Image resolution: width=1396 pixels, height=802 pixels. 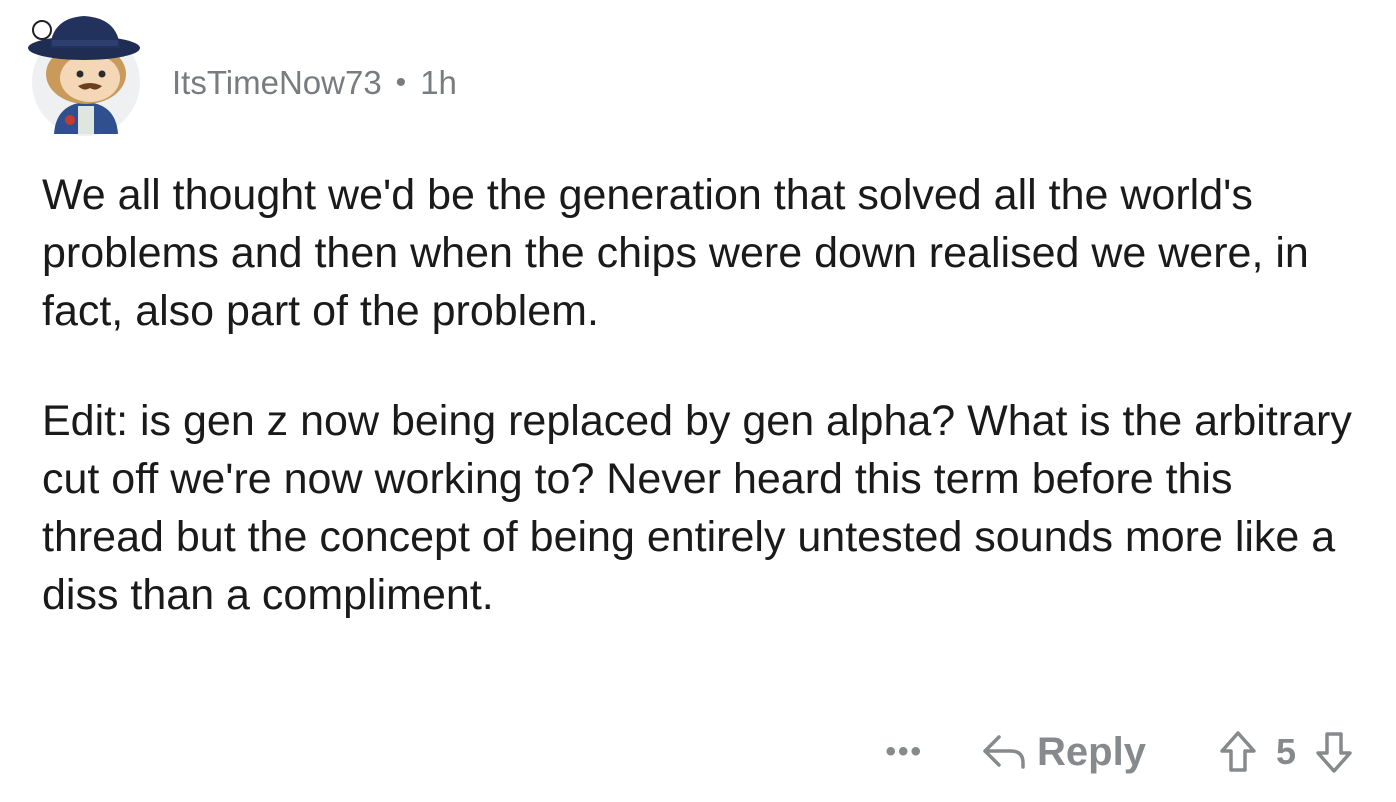 What do you see at coordinates (1334, 752) in the screenshot?
I see `downvote-arrow-icon` at bounding box center [1334, 752].